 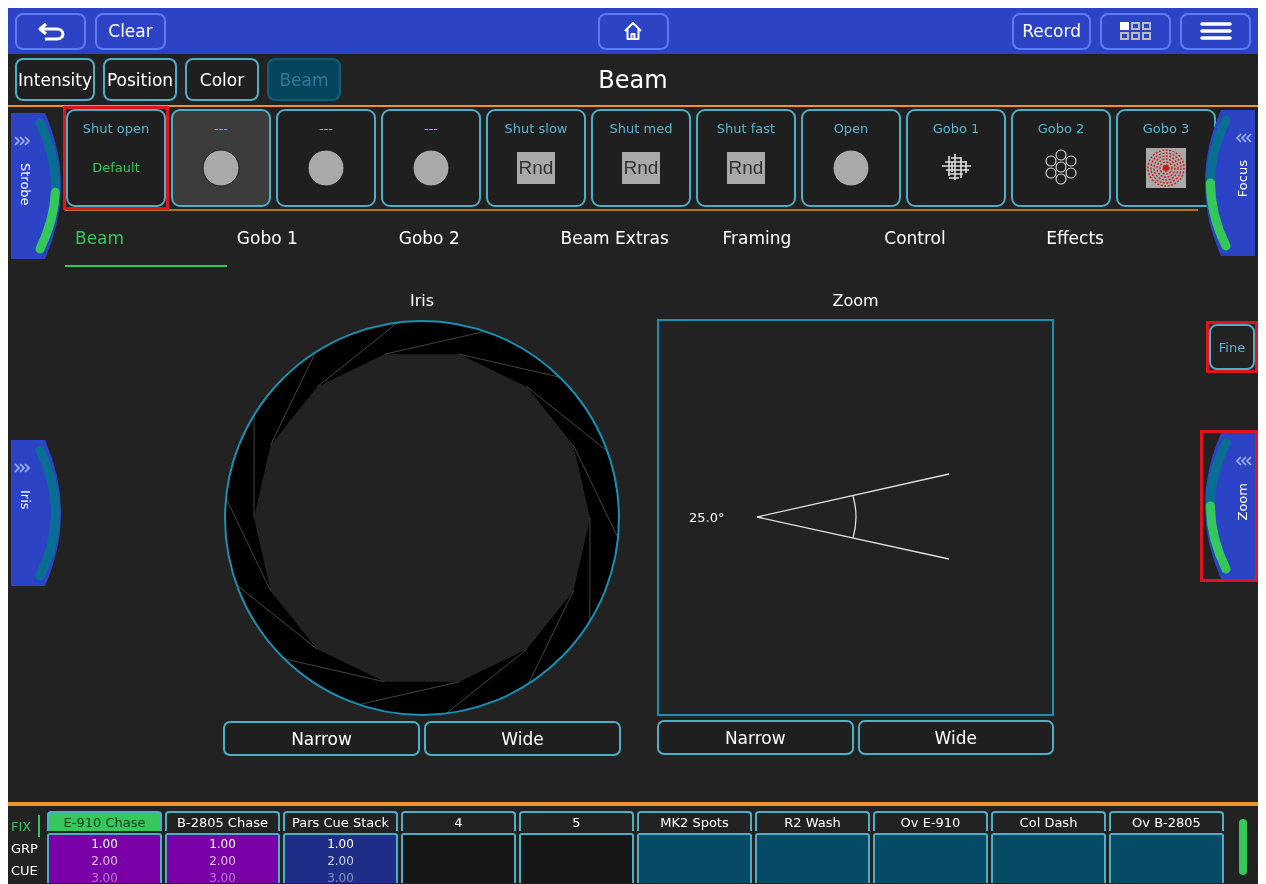 What do you see at coordinates (469, 239) in the screenshot?
I see `section-tab: Gobo 2` at bounding box center [469, 239].